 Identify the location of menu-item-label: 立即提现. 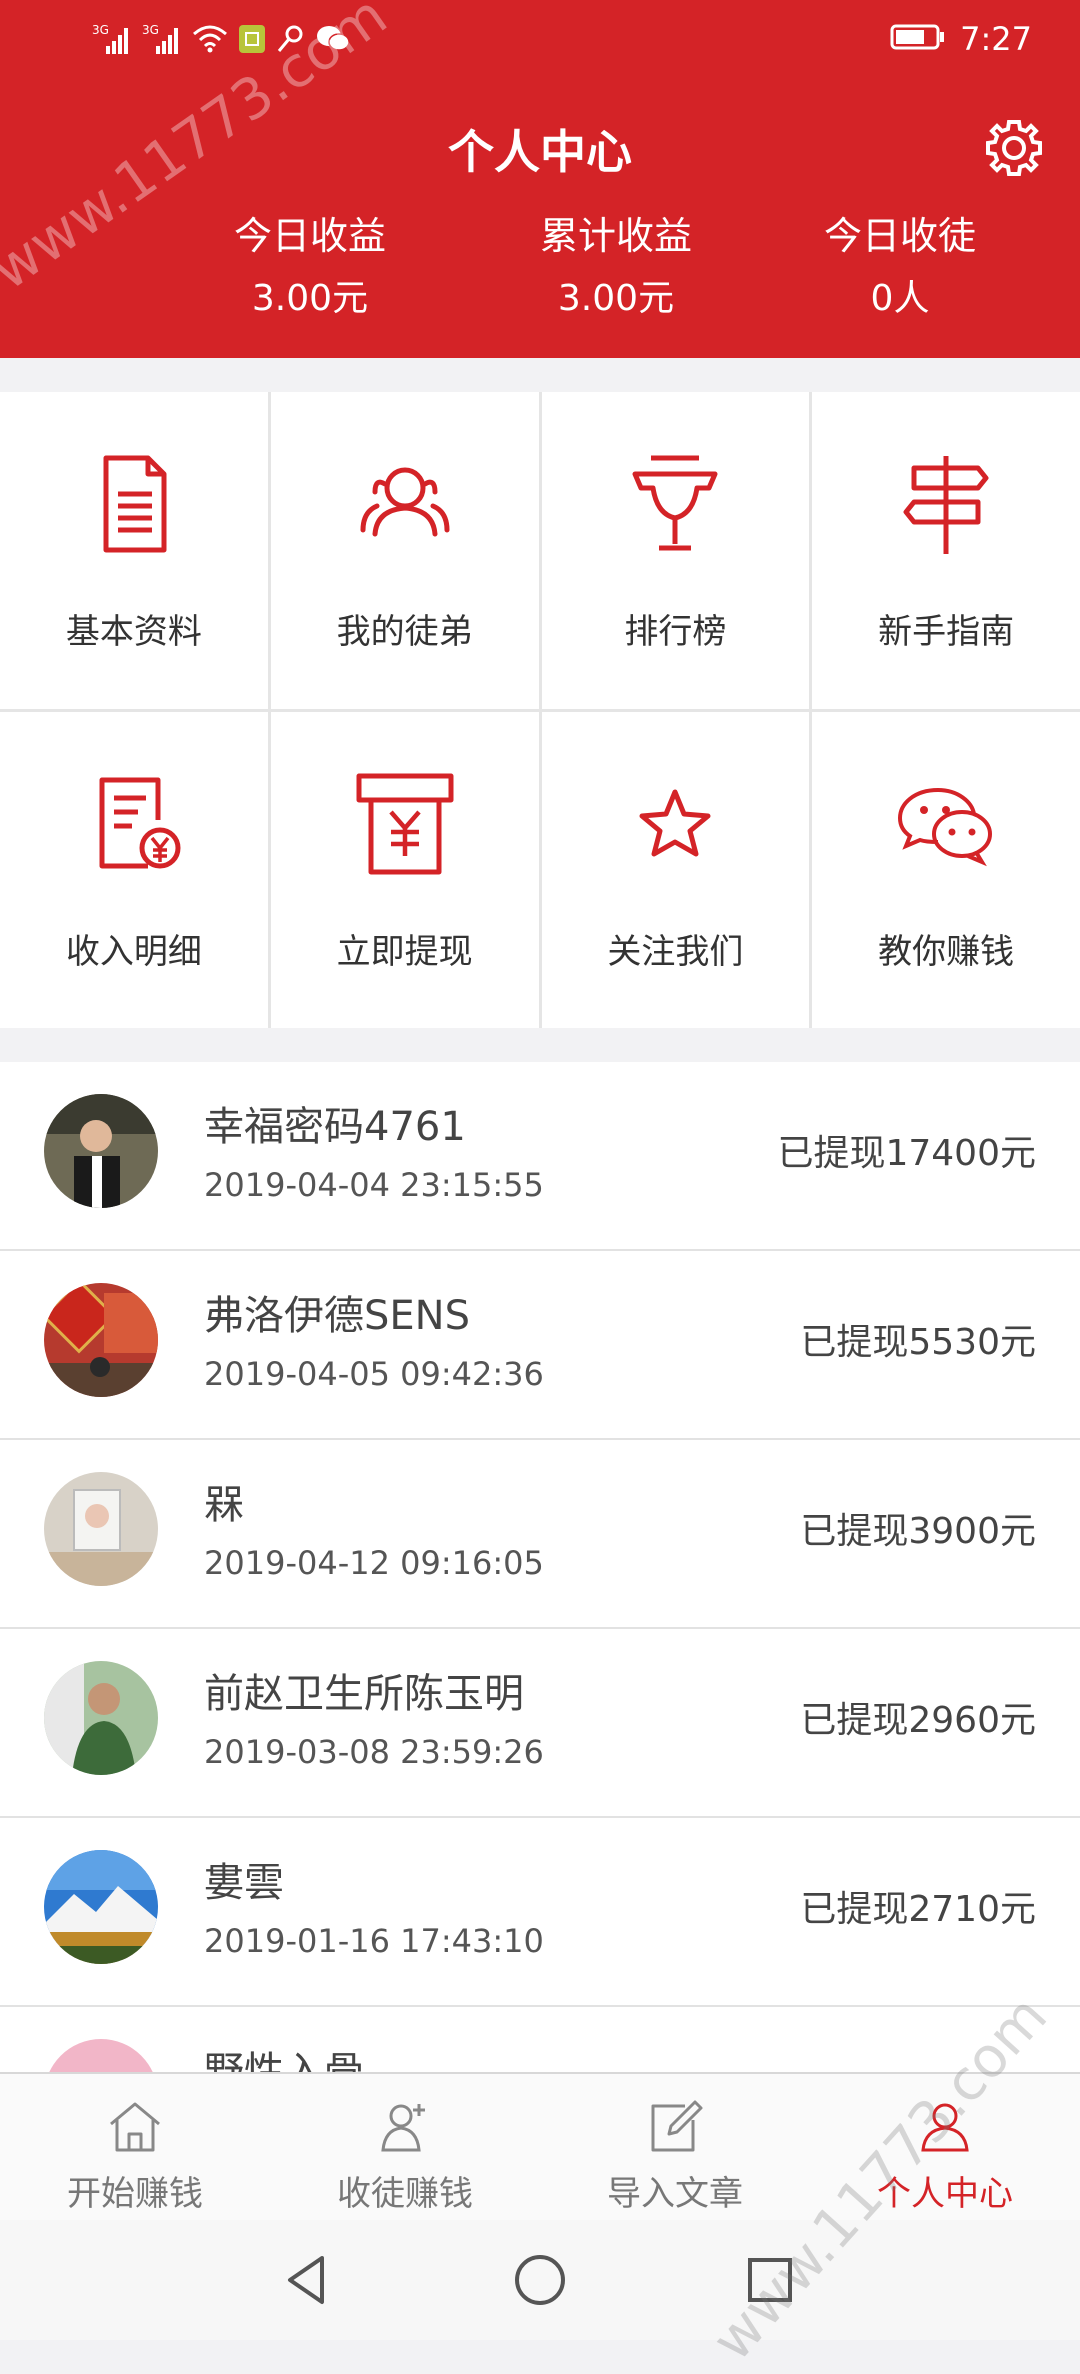
(404, 951).